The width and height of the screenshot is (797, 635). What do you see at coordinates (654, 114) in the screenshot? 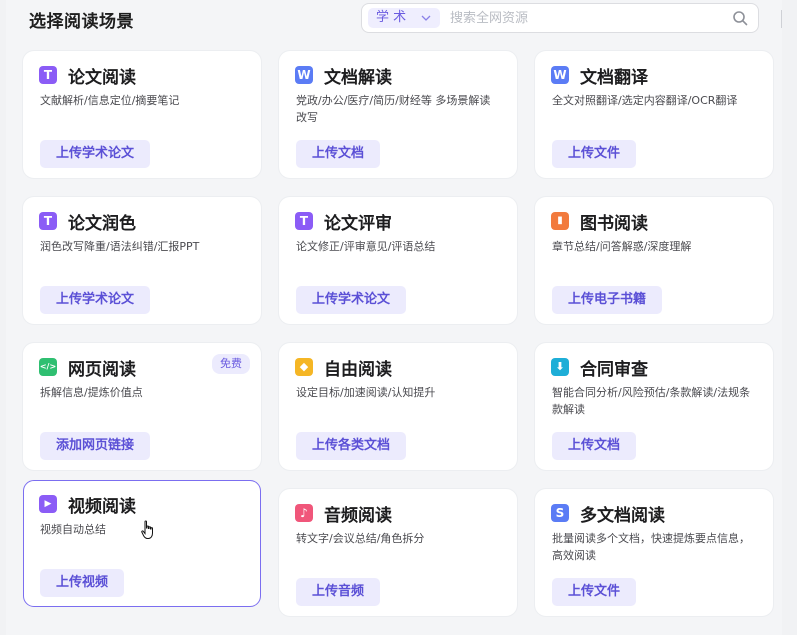
I see `scene-card: W 文档翻译 全文对照翻译/选定内容翻译/OCR翻译 上传文件` at bounding box center [654, 114].